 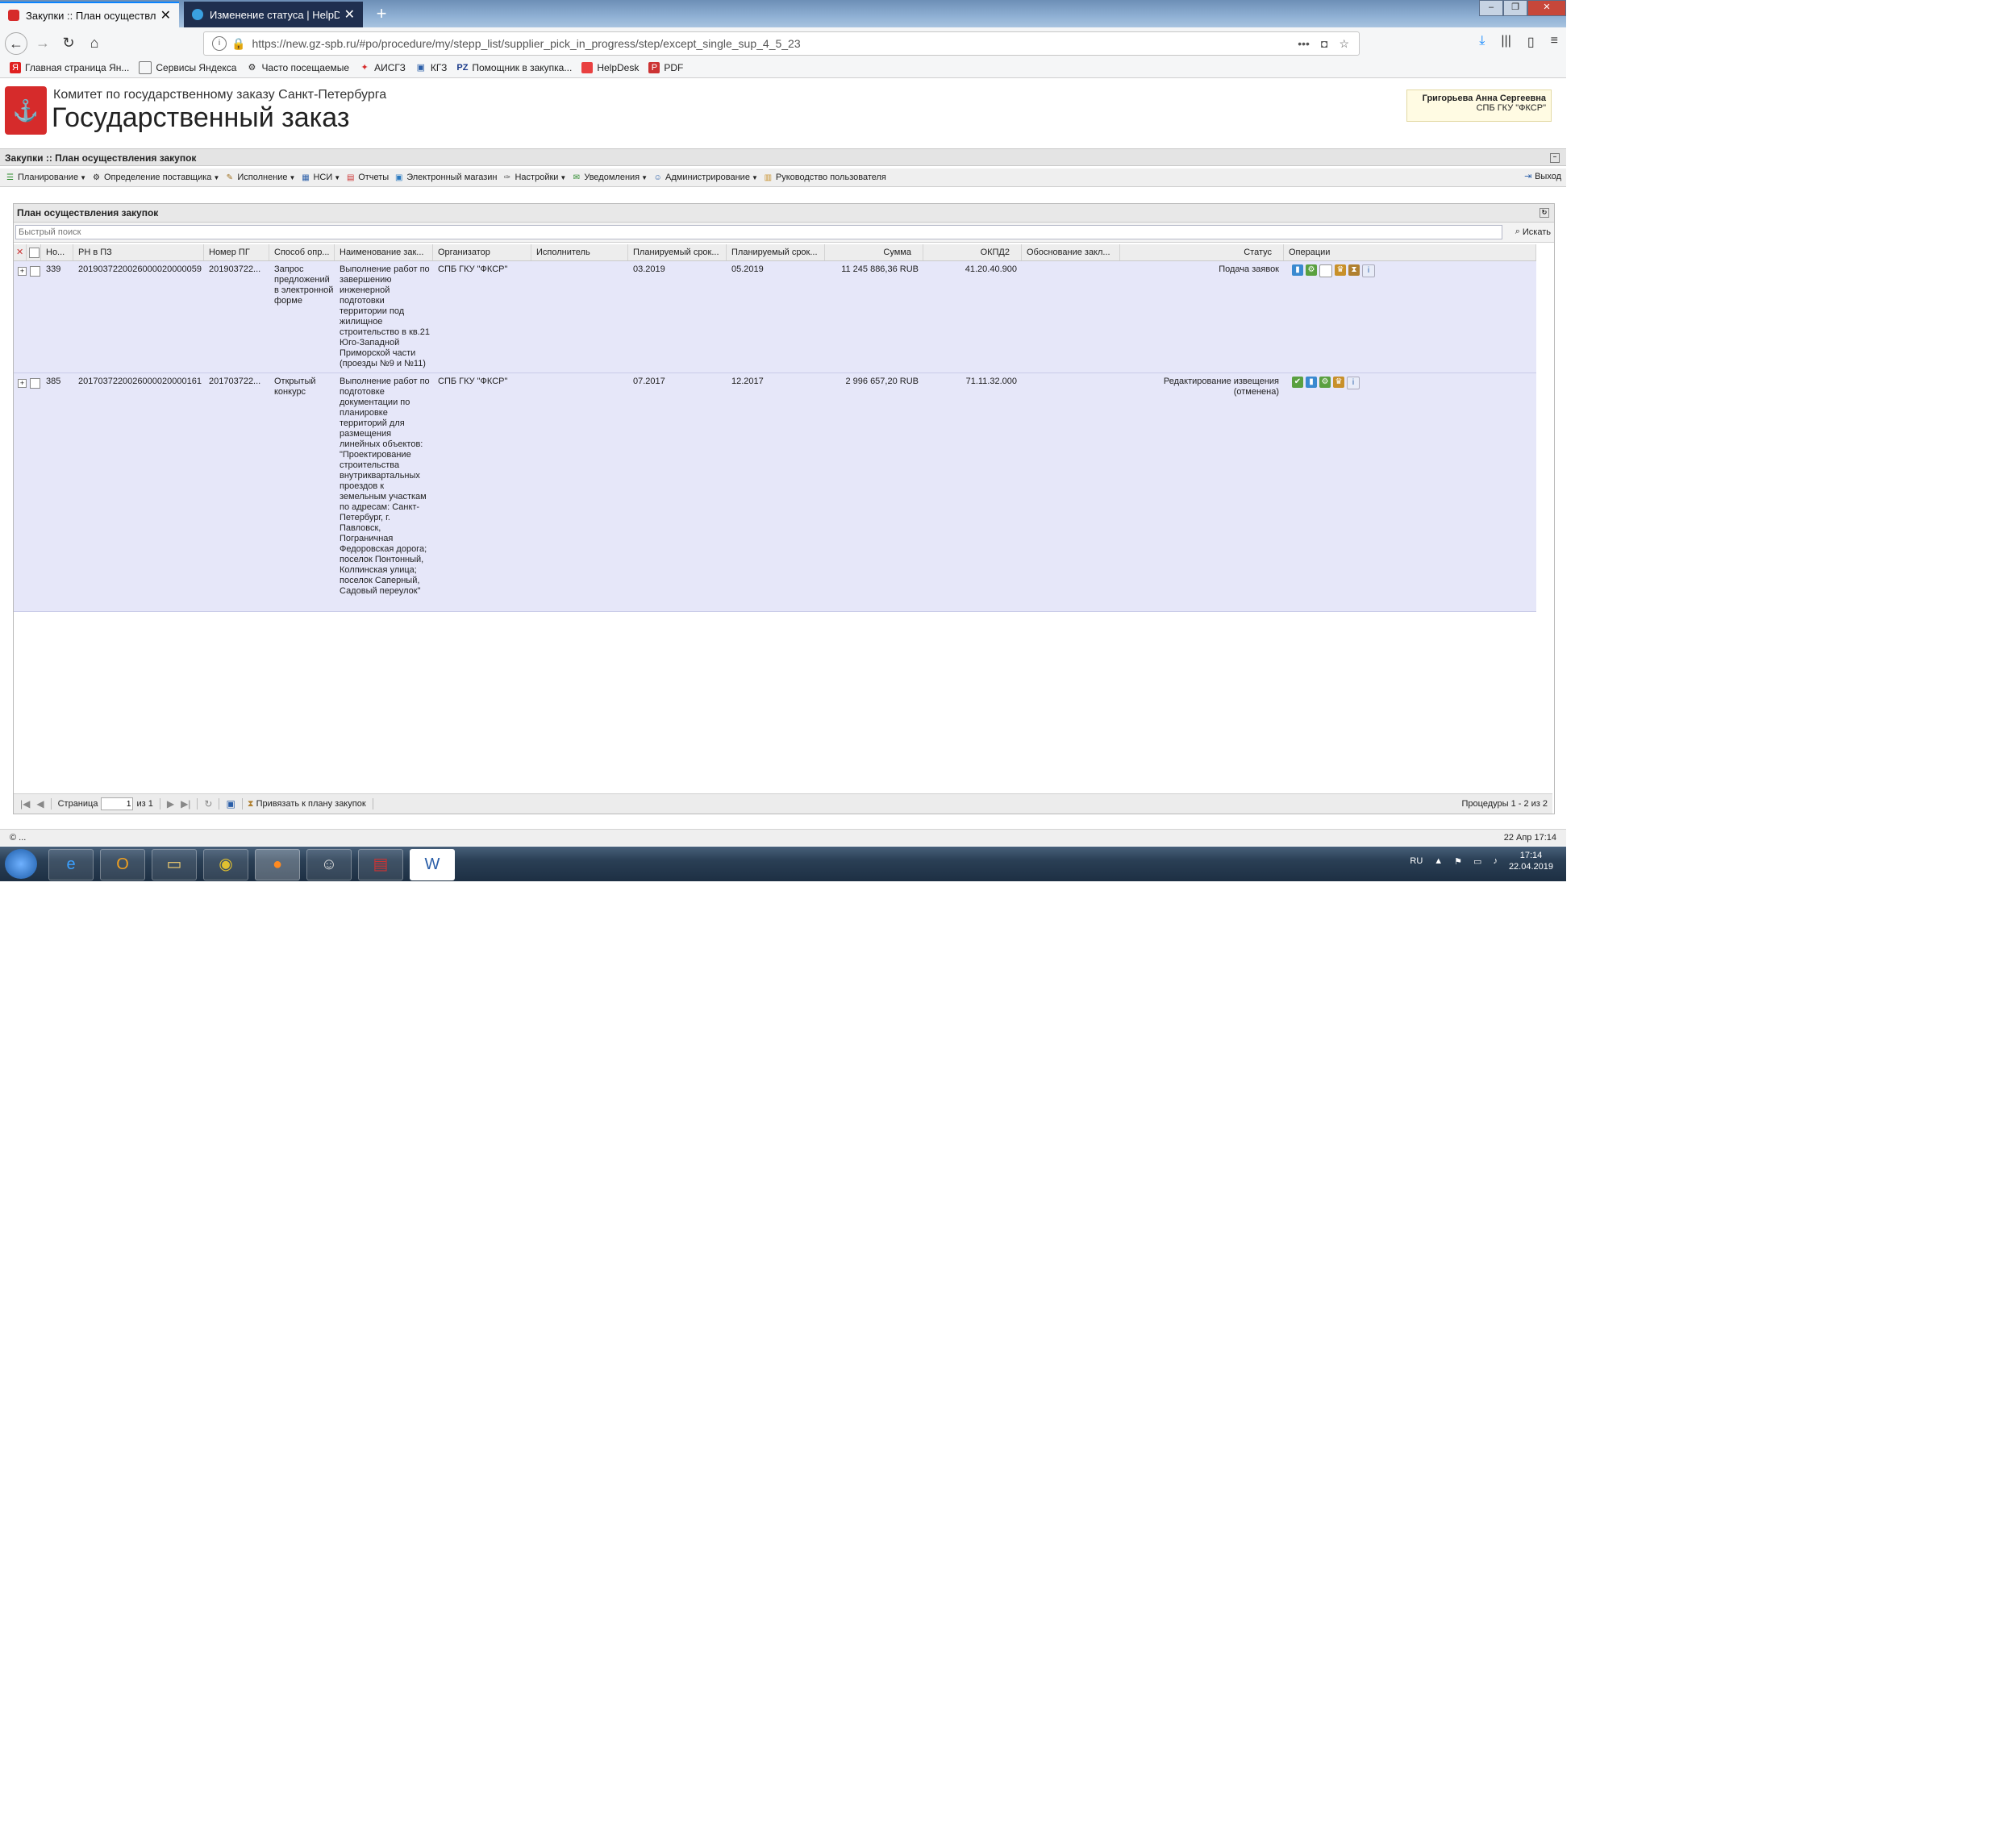 I want to click on refresh-icon: ↻, so click(x=208, y=804).